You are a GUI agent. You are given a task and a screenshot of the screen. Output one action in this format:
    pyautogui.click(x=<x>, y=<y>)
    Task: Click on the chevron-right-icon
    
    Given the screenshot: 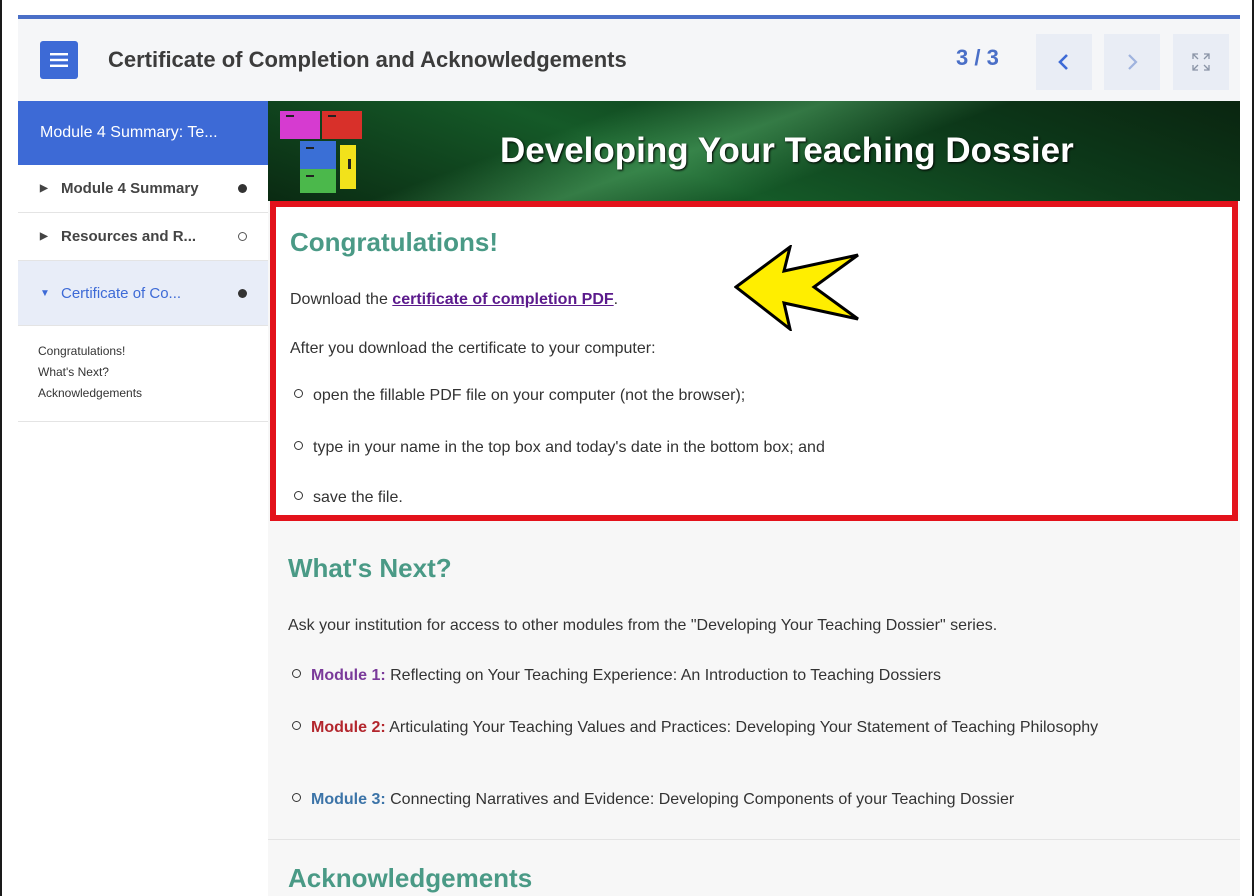 What is the action you would take?
    pyautogui.click(x=1133, y=62)
    